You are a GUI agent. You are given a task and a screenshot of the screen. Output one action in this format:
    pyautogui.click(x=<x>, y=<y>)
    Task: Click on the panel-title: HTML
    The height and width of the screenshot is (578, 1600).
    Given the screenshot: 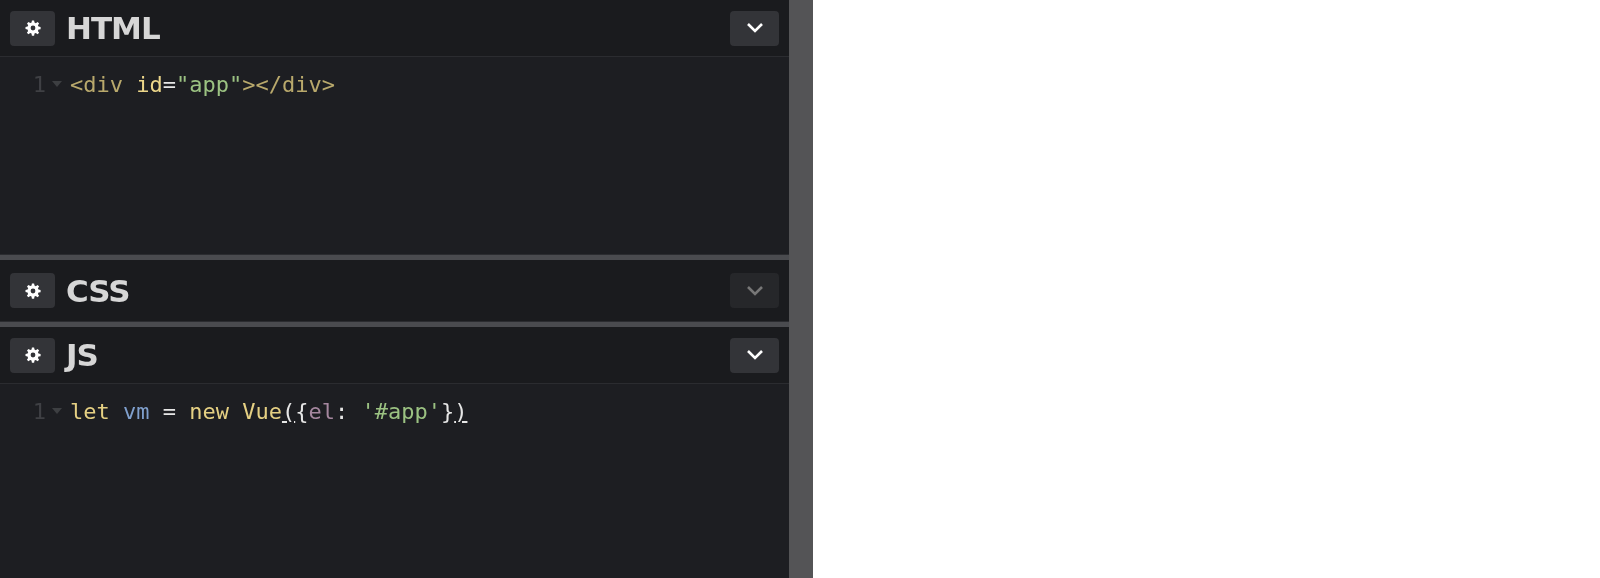 What is the action you would take?
    pyautogui.click(x=113, y=28)
    